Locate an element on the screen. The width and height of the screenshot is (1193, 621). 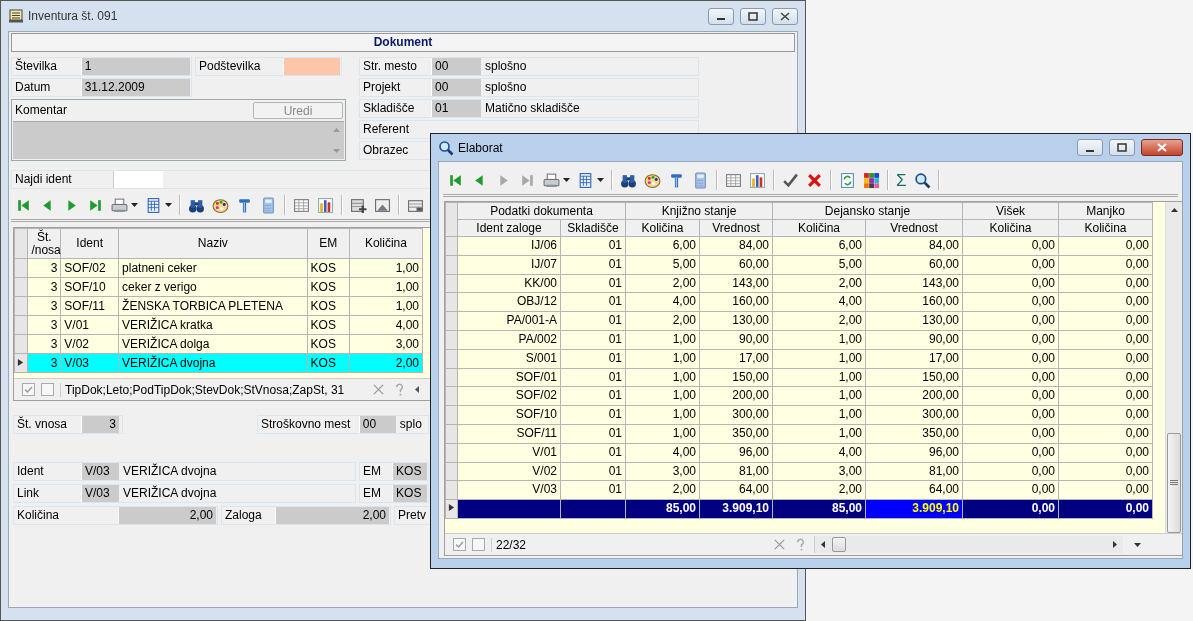
table-cell: SOF/11 is located at coordinates (509, 434).